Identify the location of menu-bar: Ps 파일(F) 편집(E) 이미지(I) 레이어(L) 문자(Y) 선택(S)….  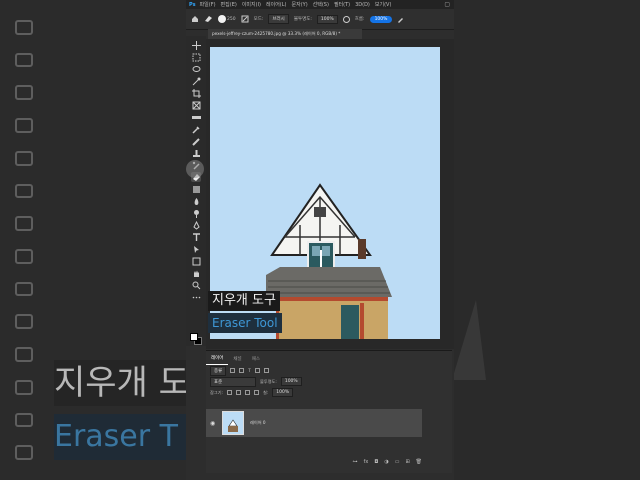
(320, 4).